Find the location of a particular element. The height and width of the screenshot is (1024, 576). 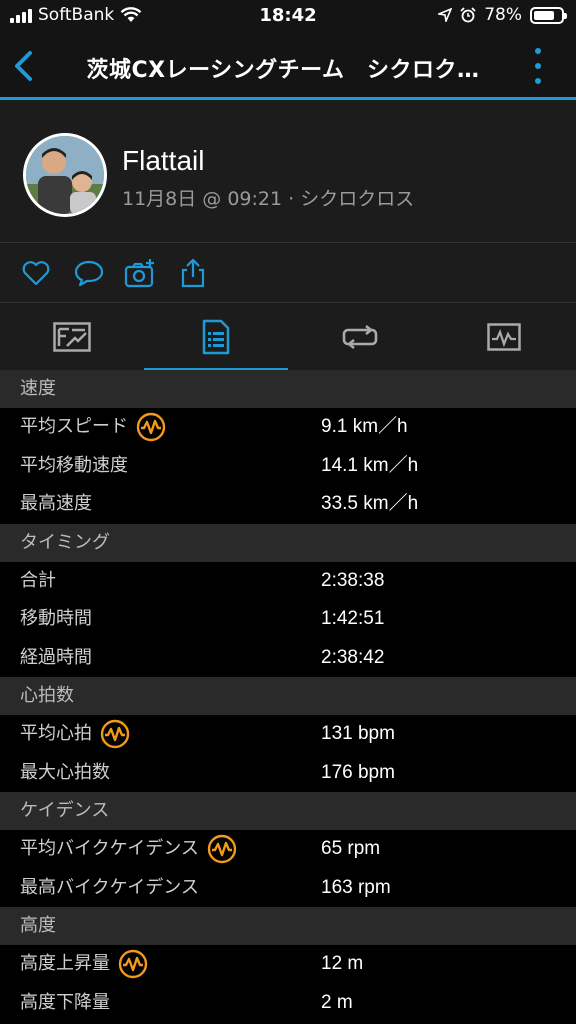

stat-value: 9.1 km／h is located at coordinates (364, 426).